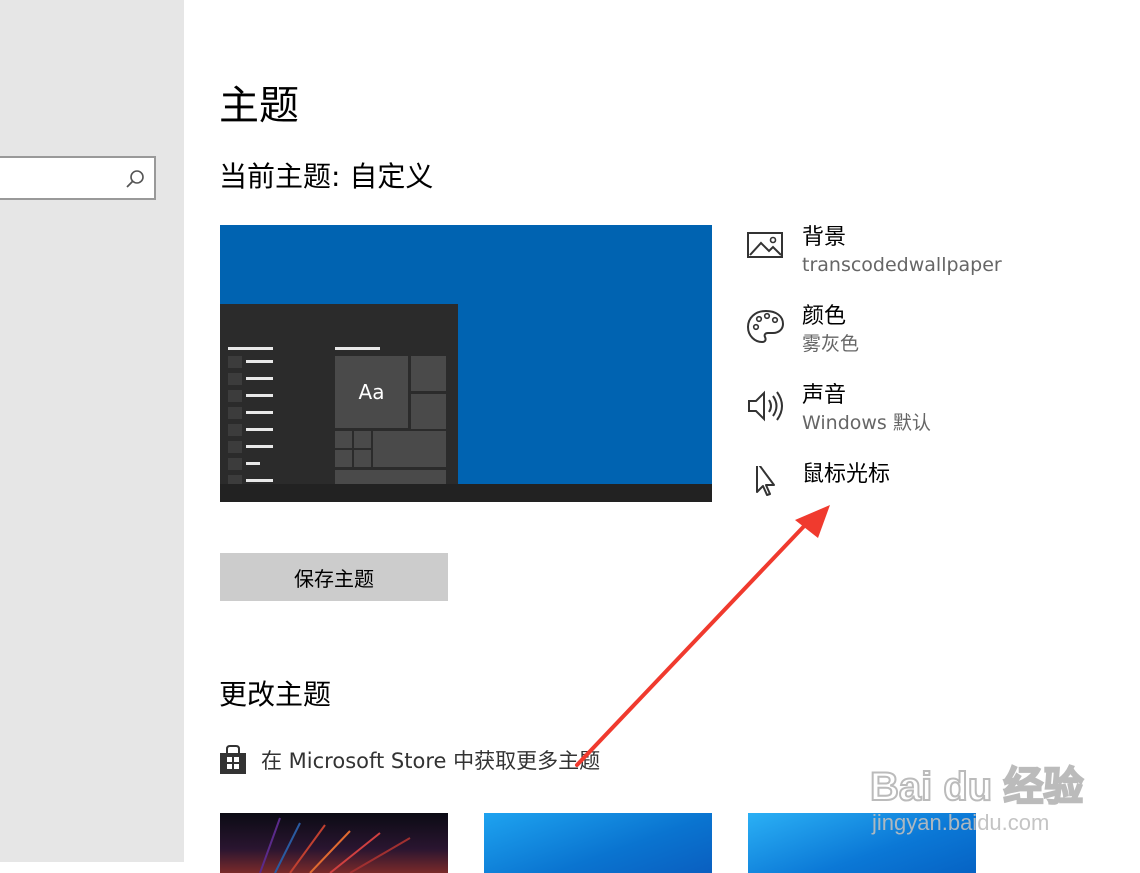  What do you see at coordinates (371, 392) in the screenshot?
I see `preview-tile-aa: Aa` at bounding box center [371, 392].